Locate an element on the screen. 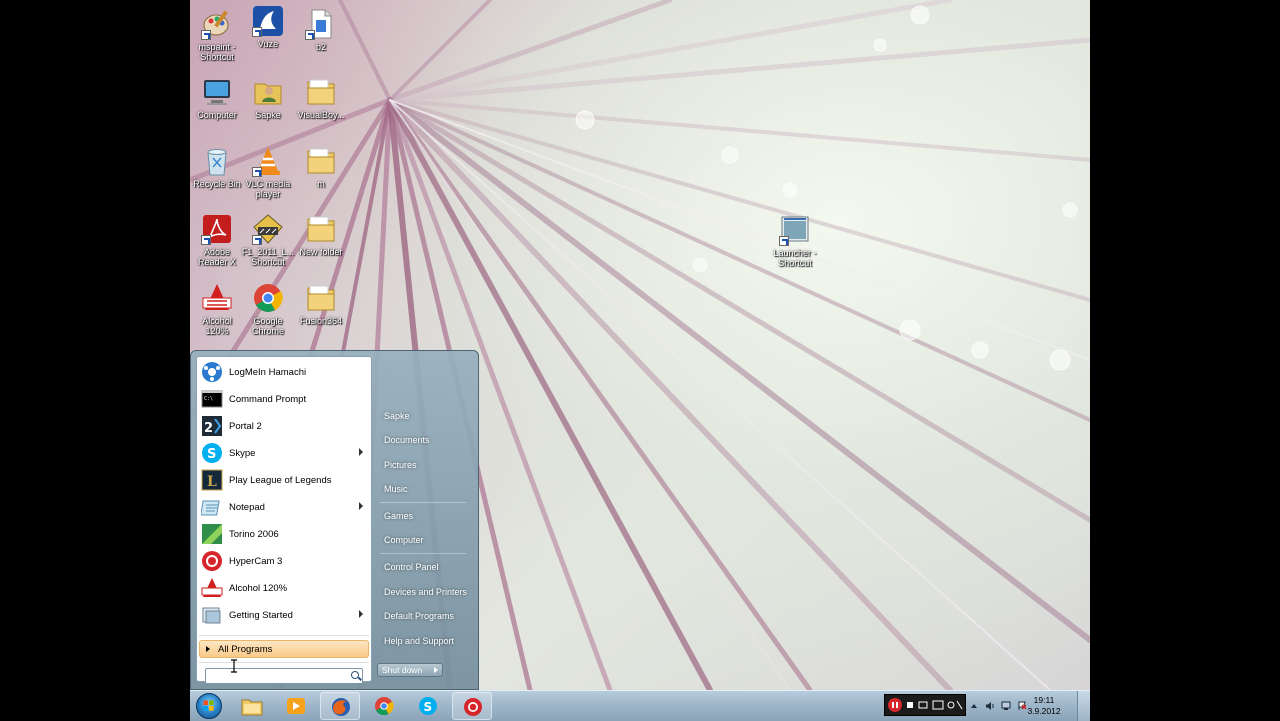 The height and width of the screenshot is (721, 1280). start-item-league-of-legends: L Play League of Legends is located at coordinates (284, 480).